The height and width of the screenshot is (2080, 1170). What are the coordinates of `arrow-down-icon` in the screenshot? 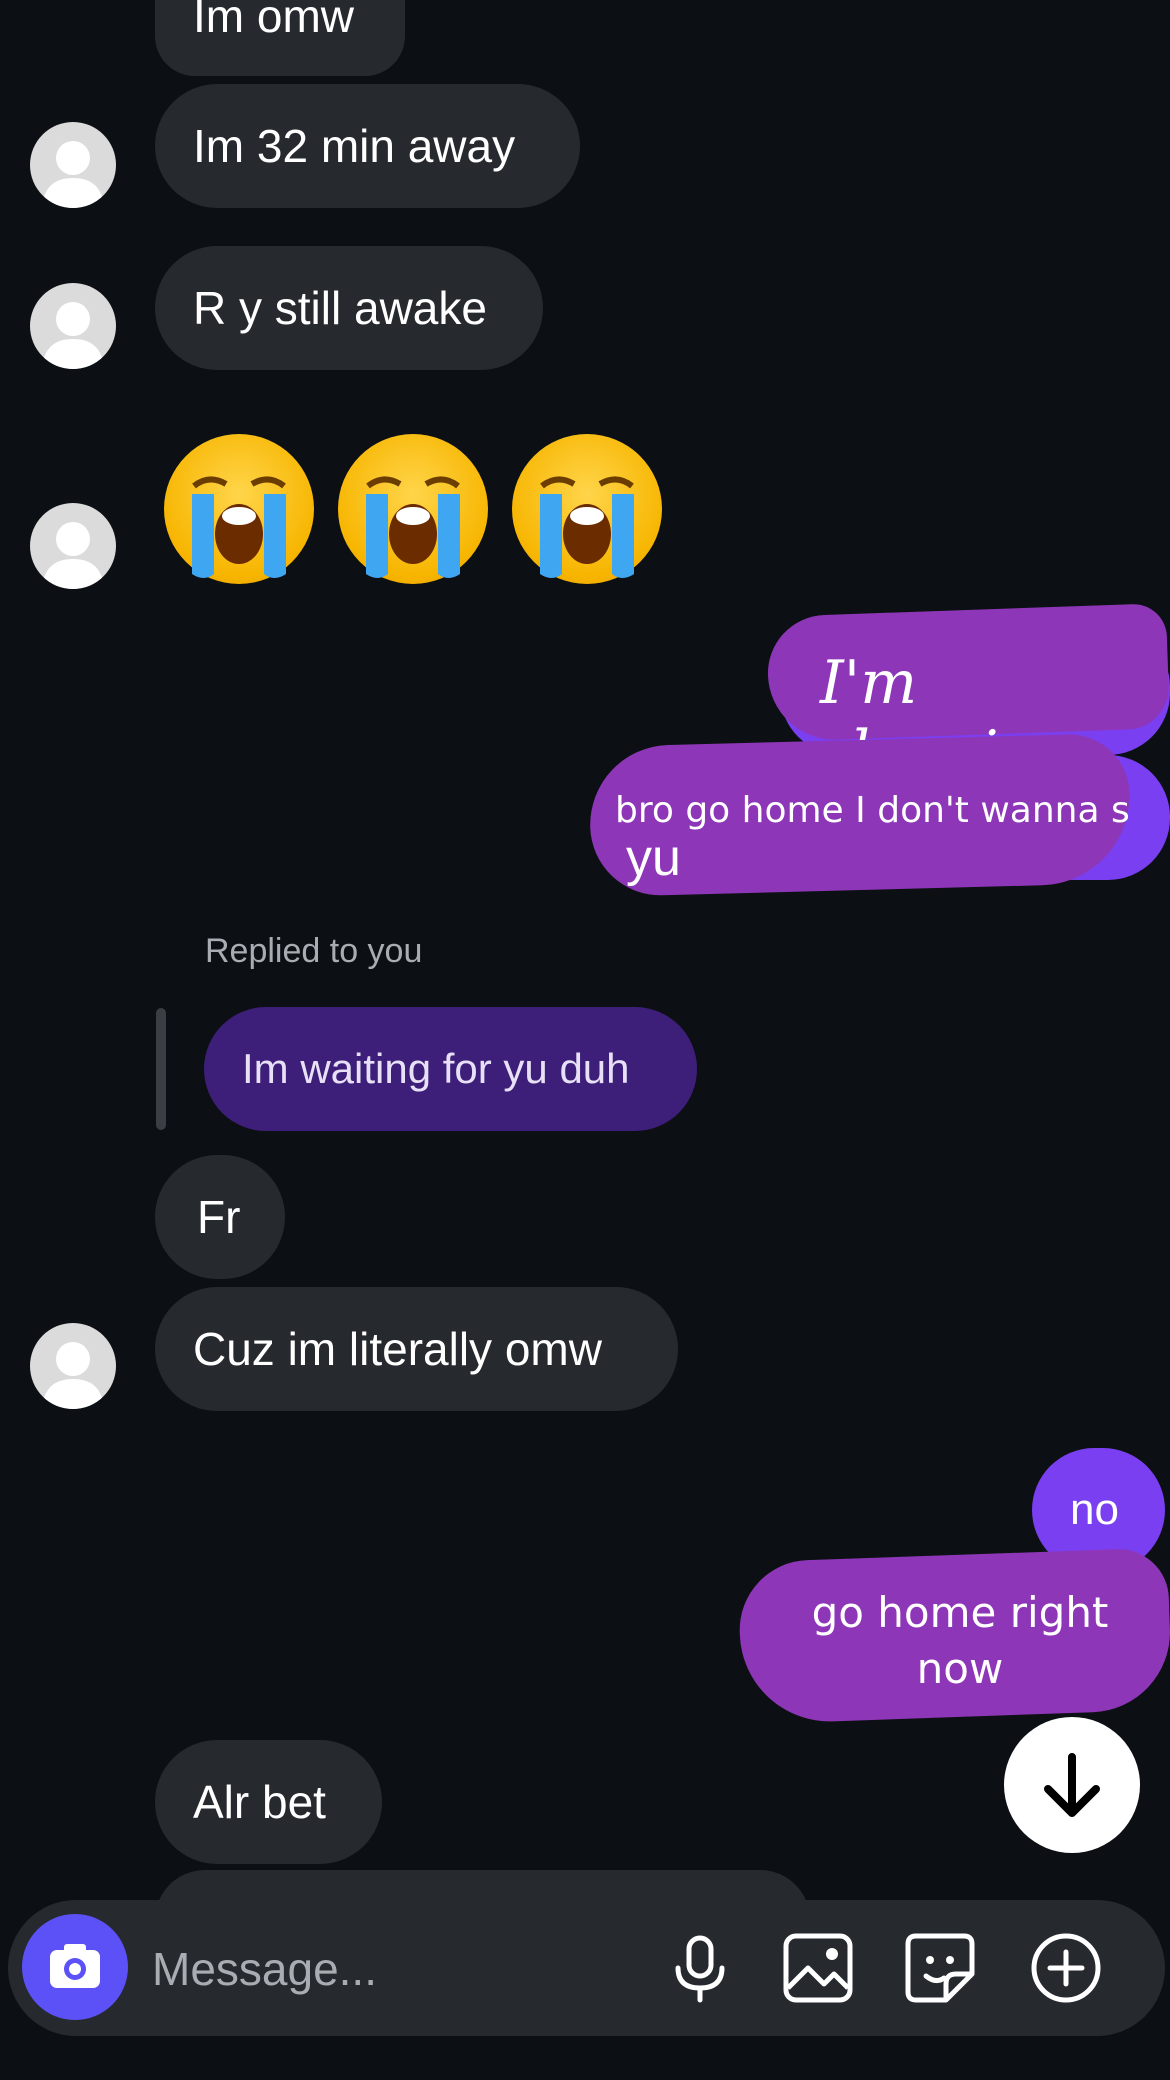 It's located at (1072, 1785).